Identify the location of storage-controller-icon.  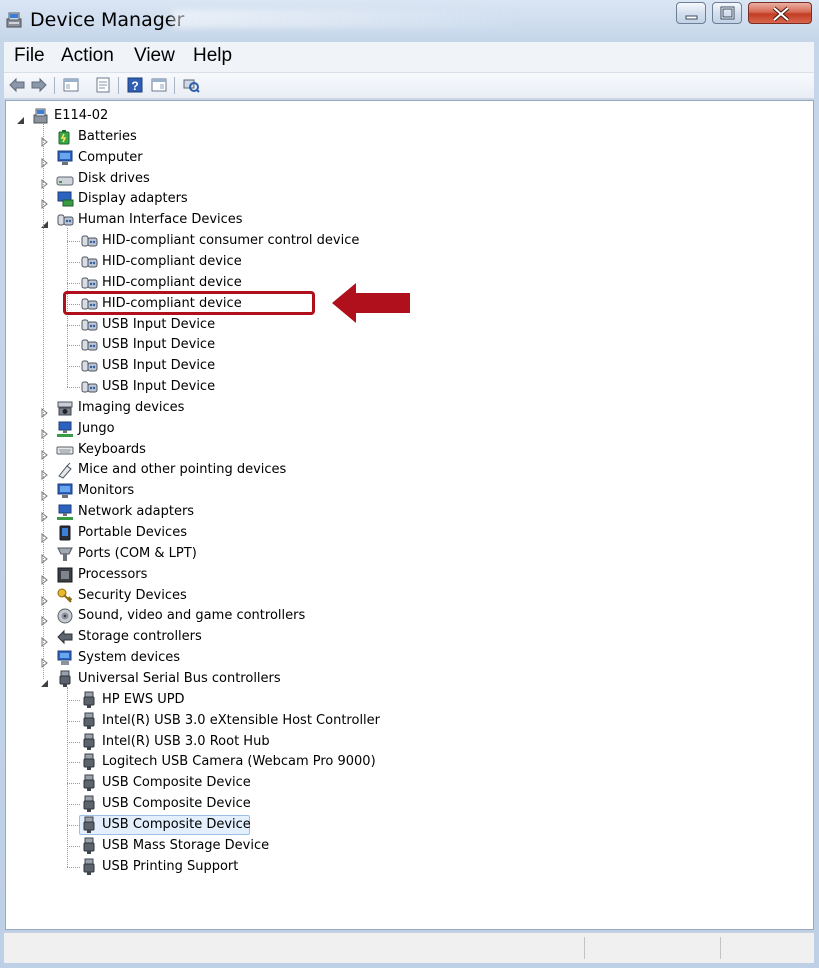
(65, 637).